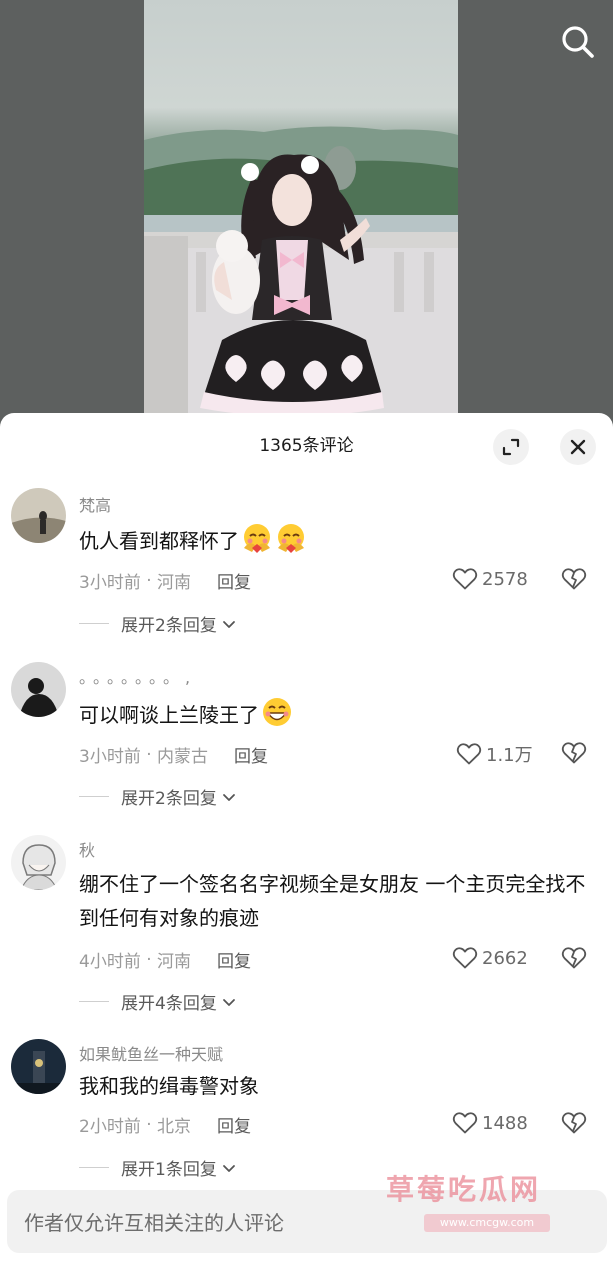 The image size is (613, 1280). Describe the element at coordinates (505, 1123) in the screenshot. I see `like-count: 1488` at that location.